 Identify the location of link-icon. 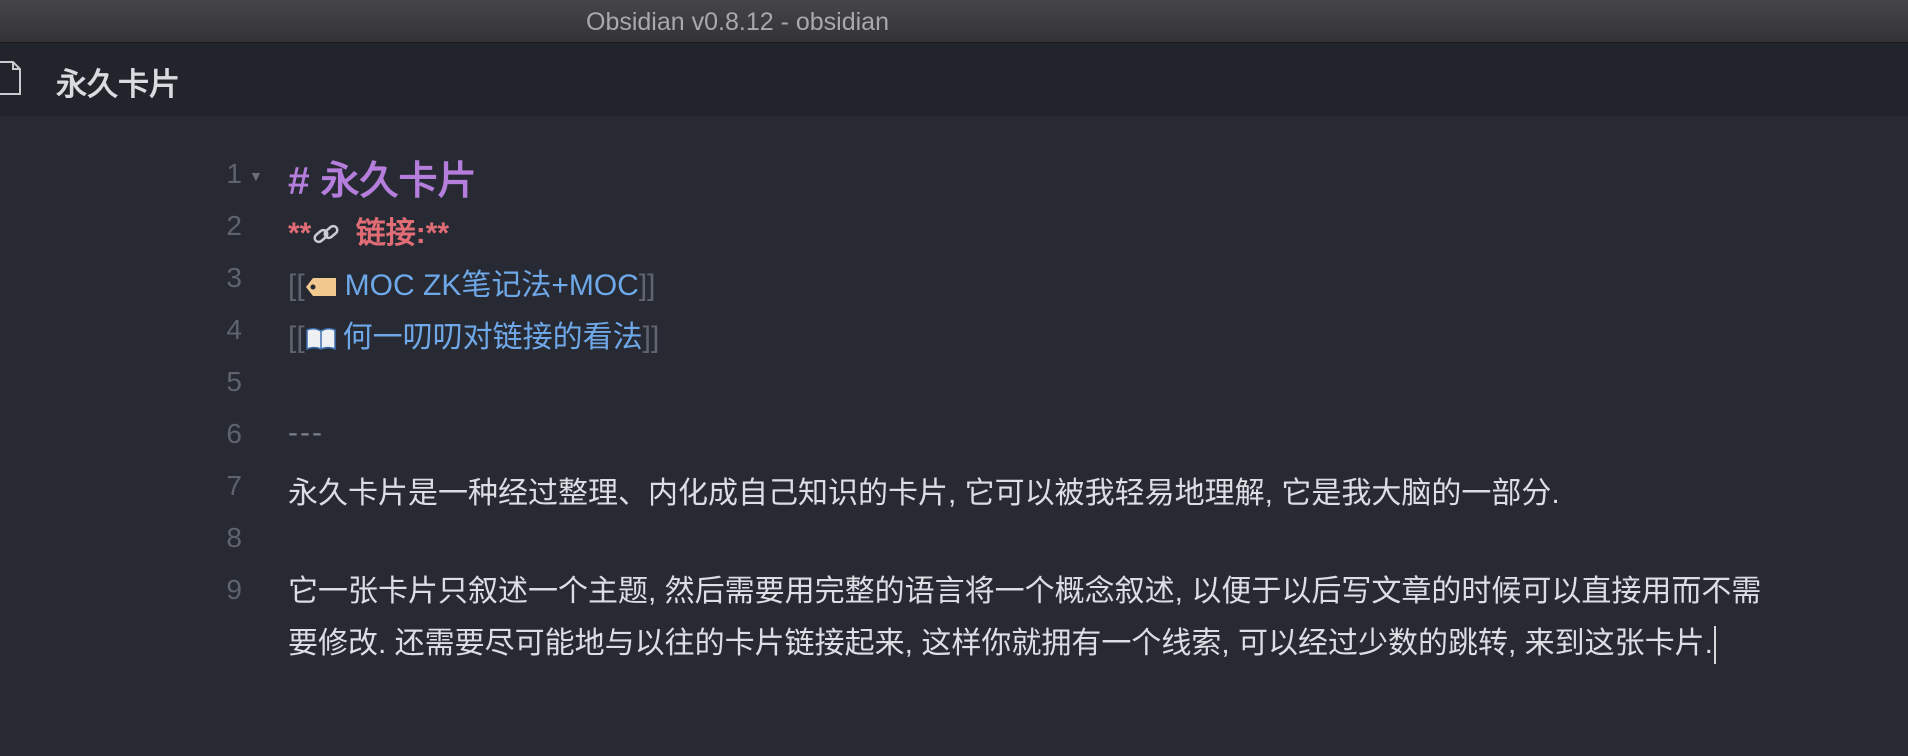
(326, 234).